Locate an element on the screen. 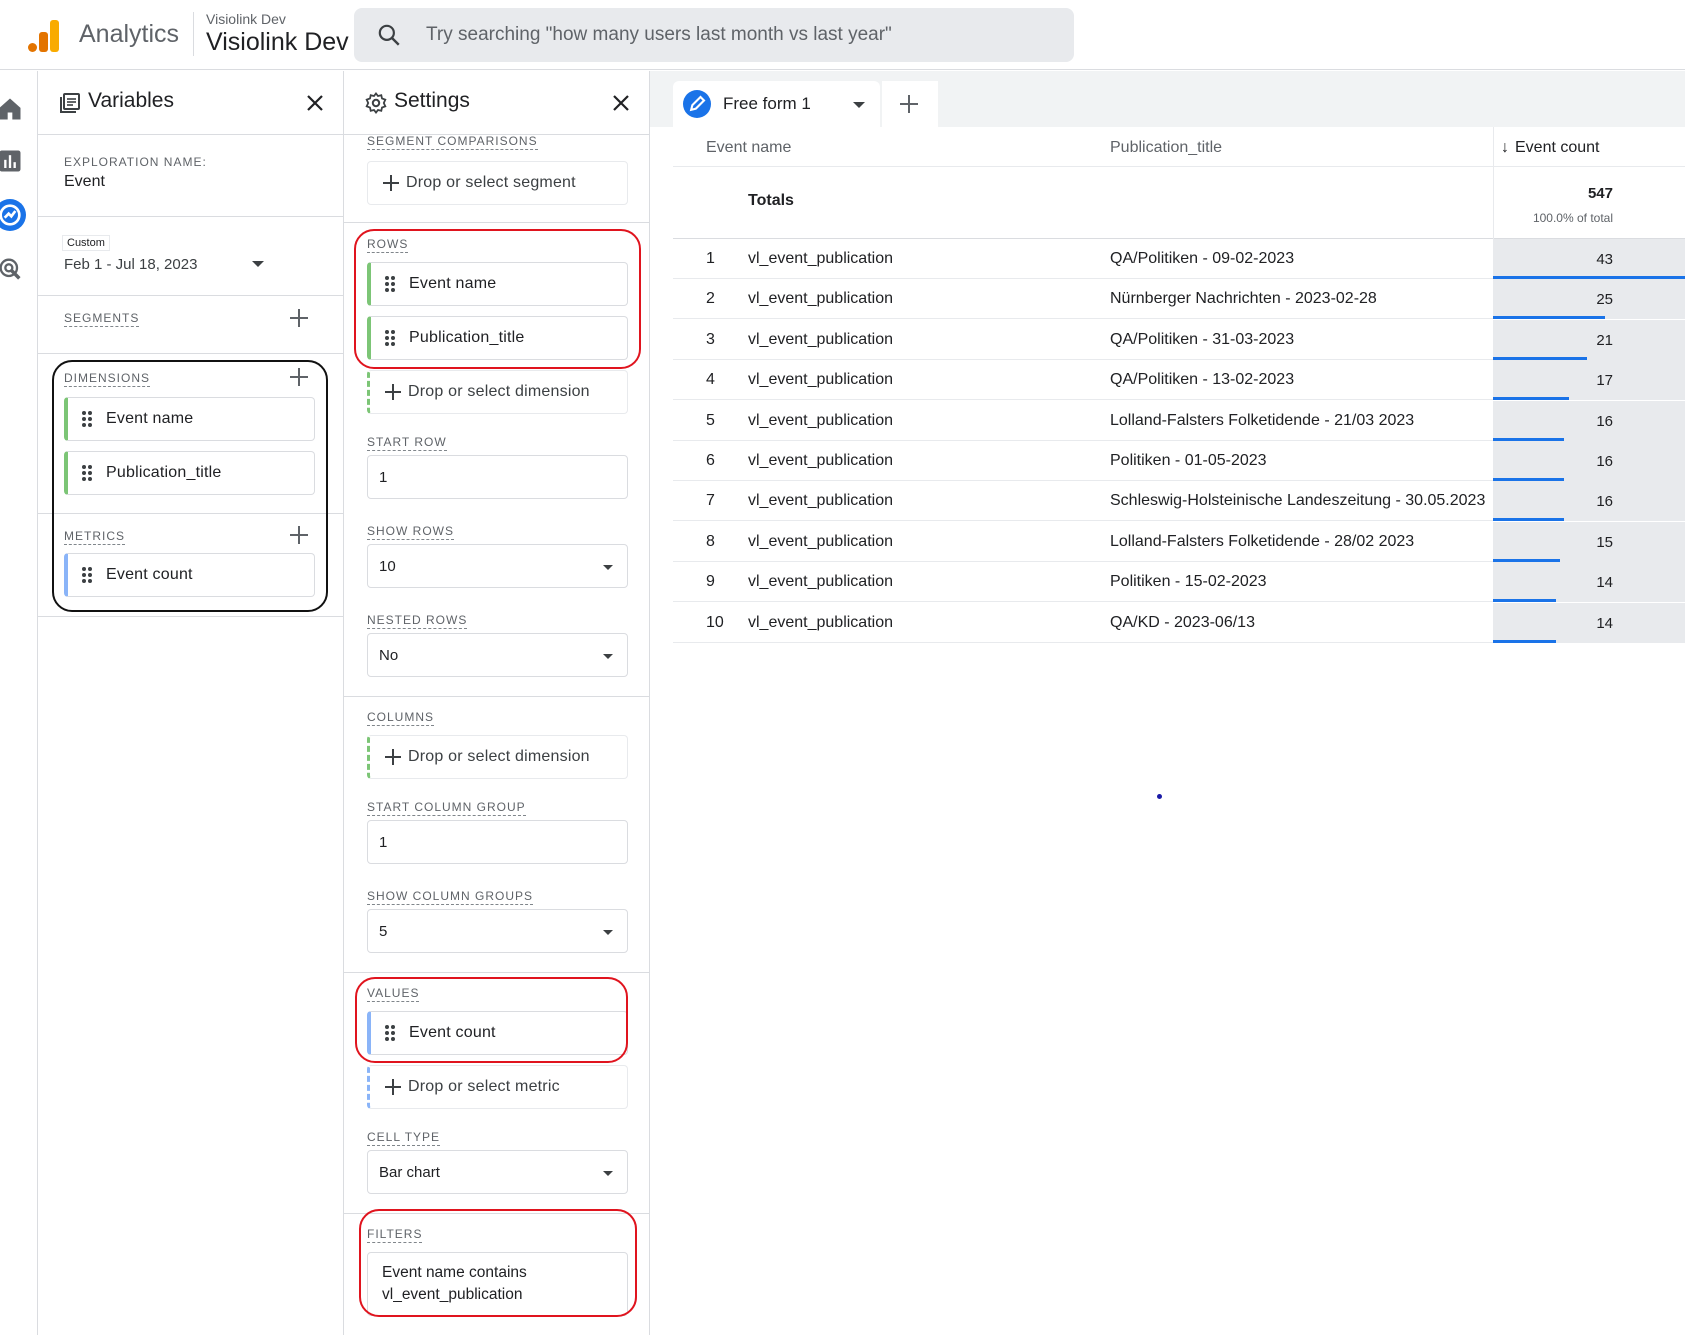 This screenshot has width=1685, height=1335. publication-title-cell: QA/Politiken - 13-02-2023 is located at coordinates (1202, 380).